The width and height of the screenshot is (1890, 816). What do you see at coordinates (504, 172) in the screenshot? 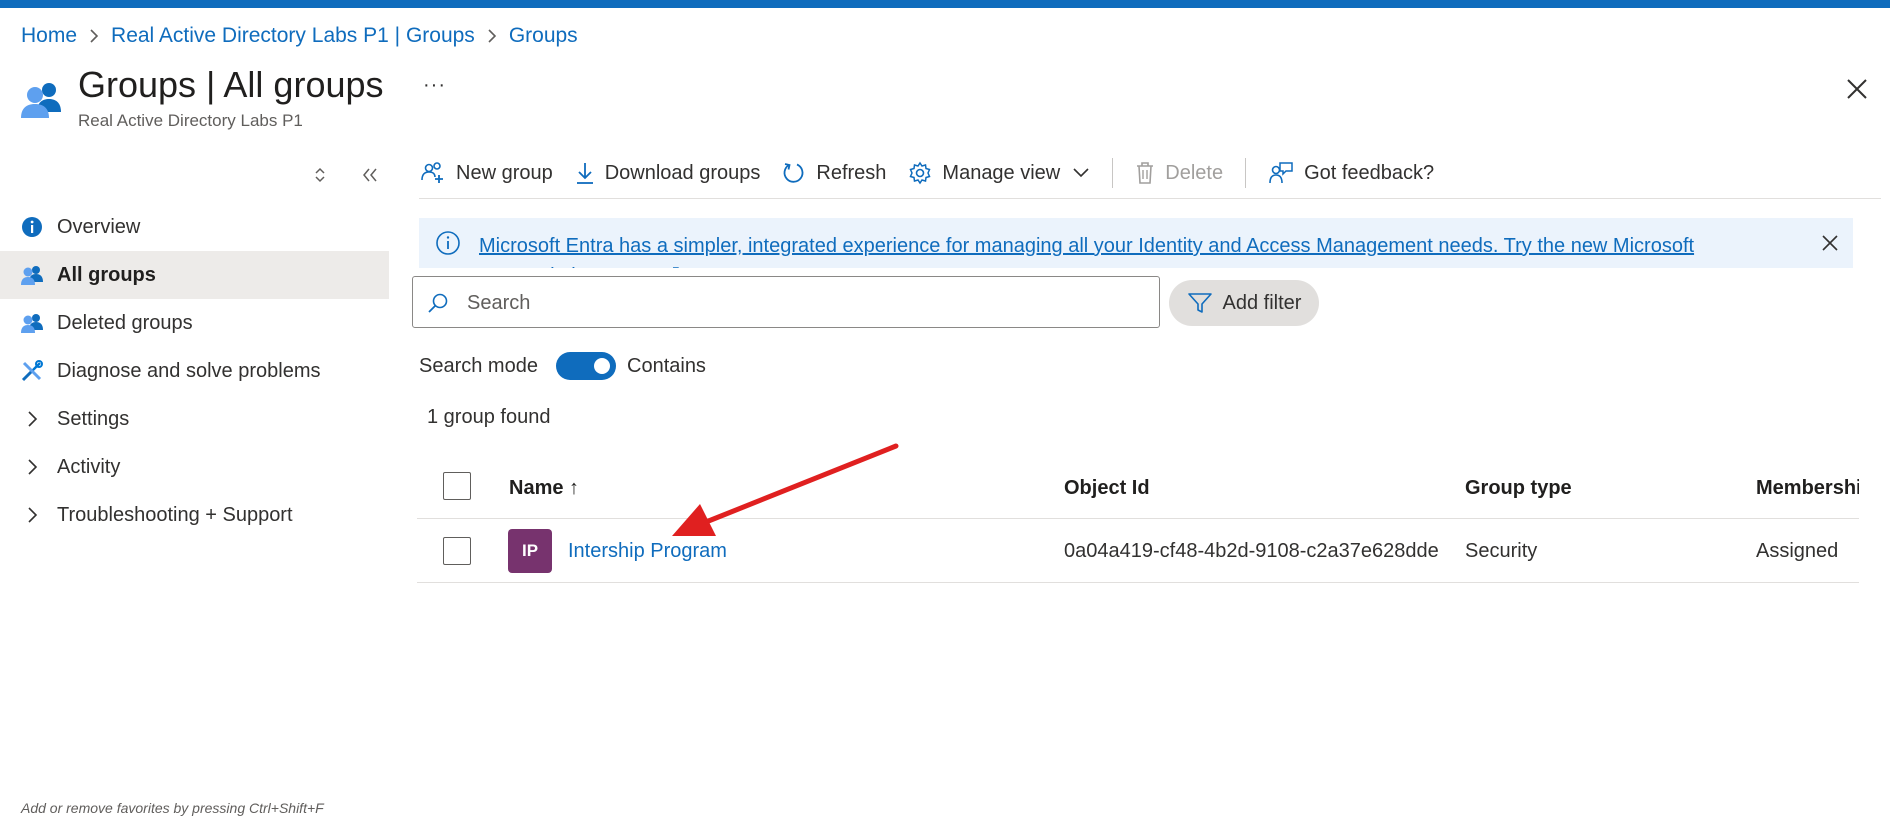
I see `new-group-label: New group` at bounding box center [504, 172].